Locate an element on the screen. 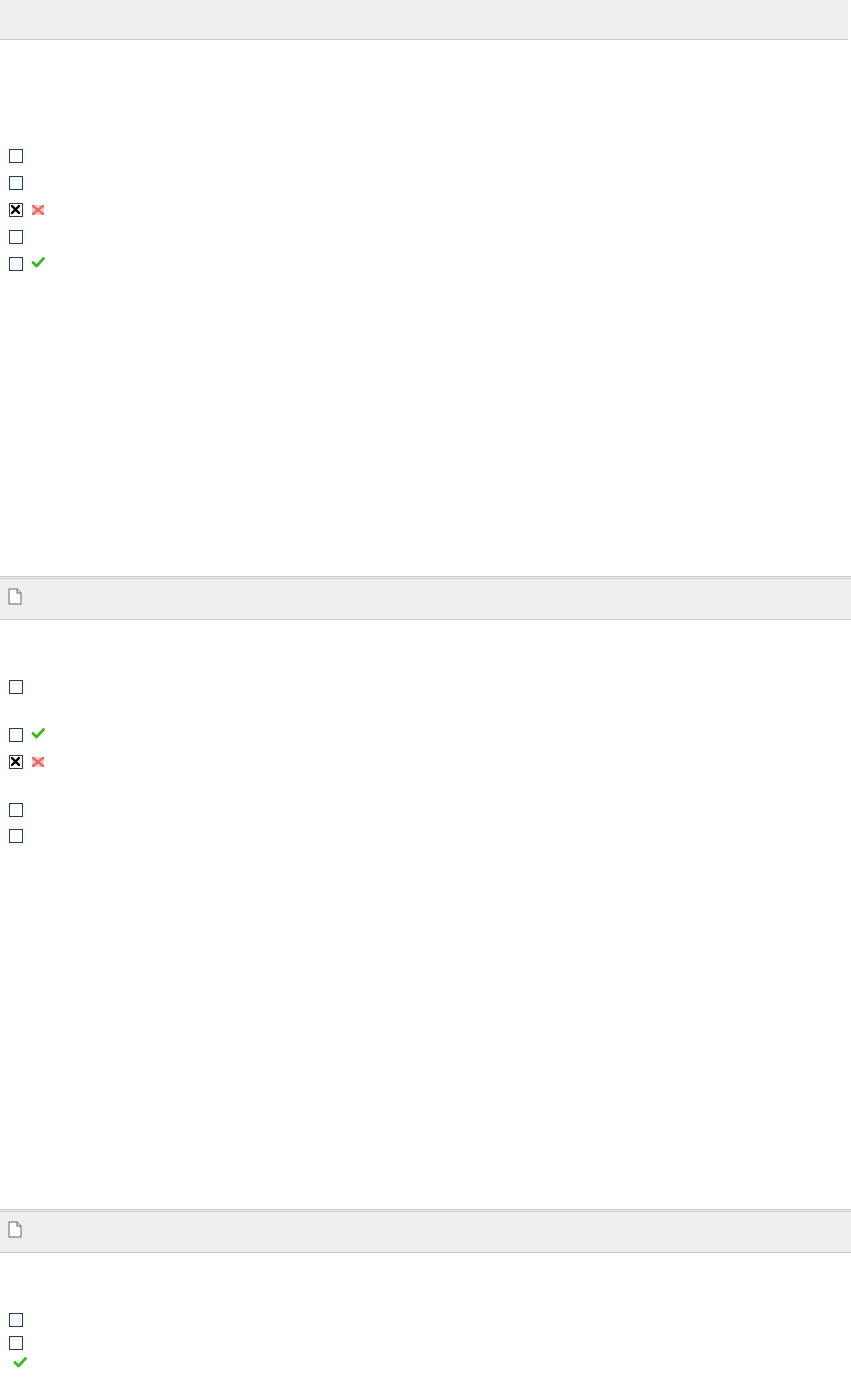  section-1-header is located at coordinates (424, 20).